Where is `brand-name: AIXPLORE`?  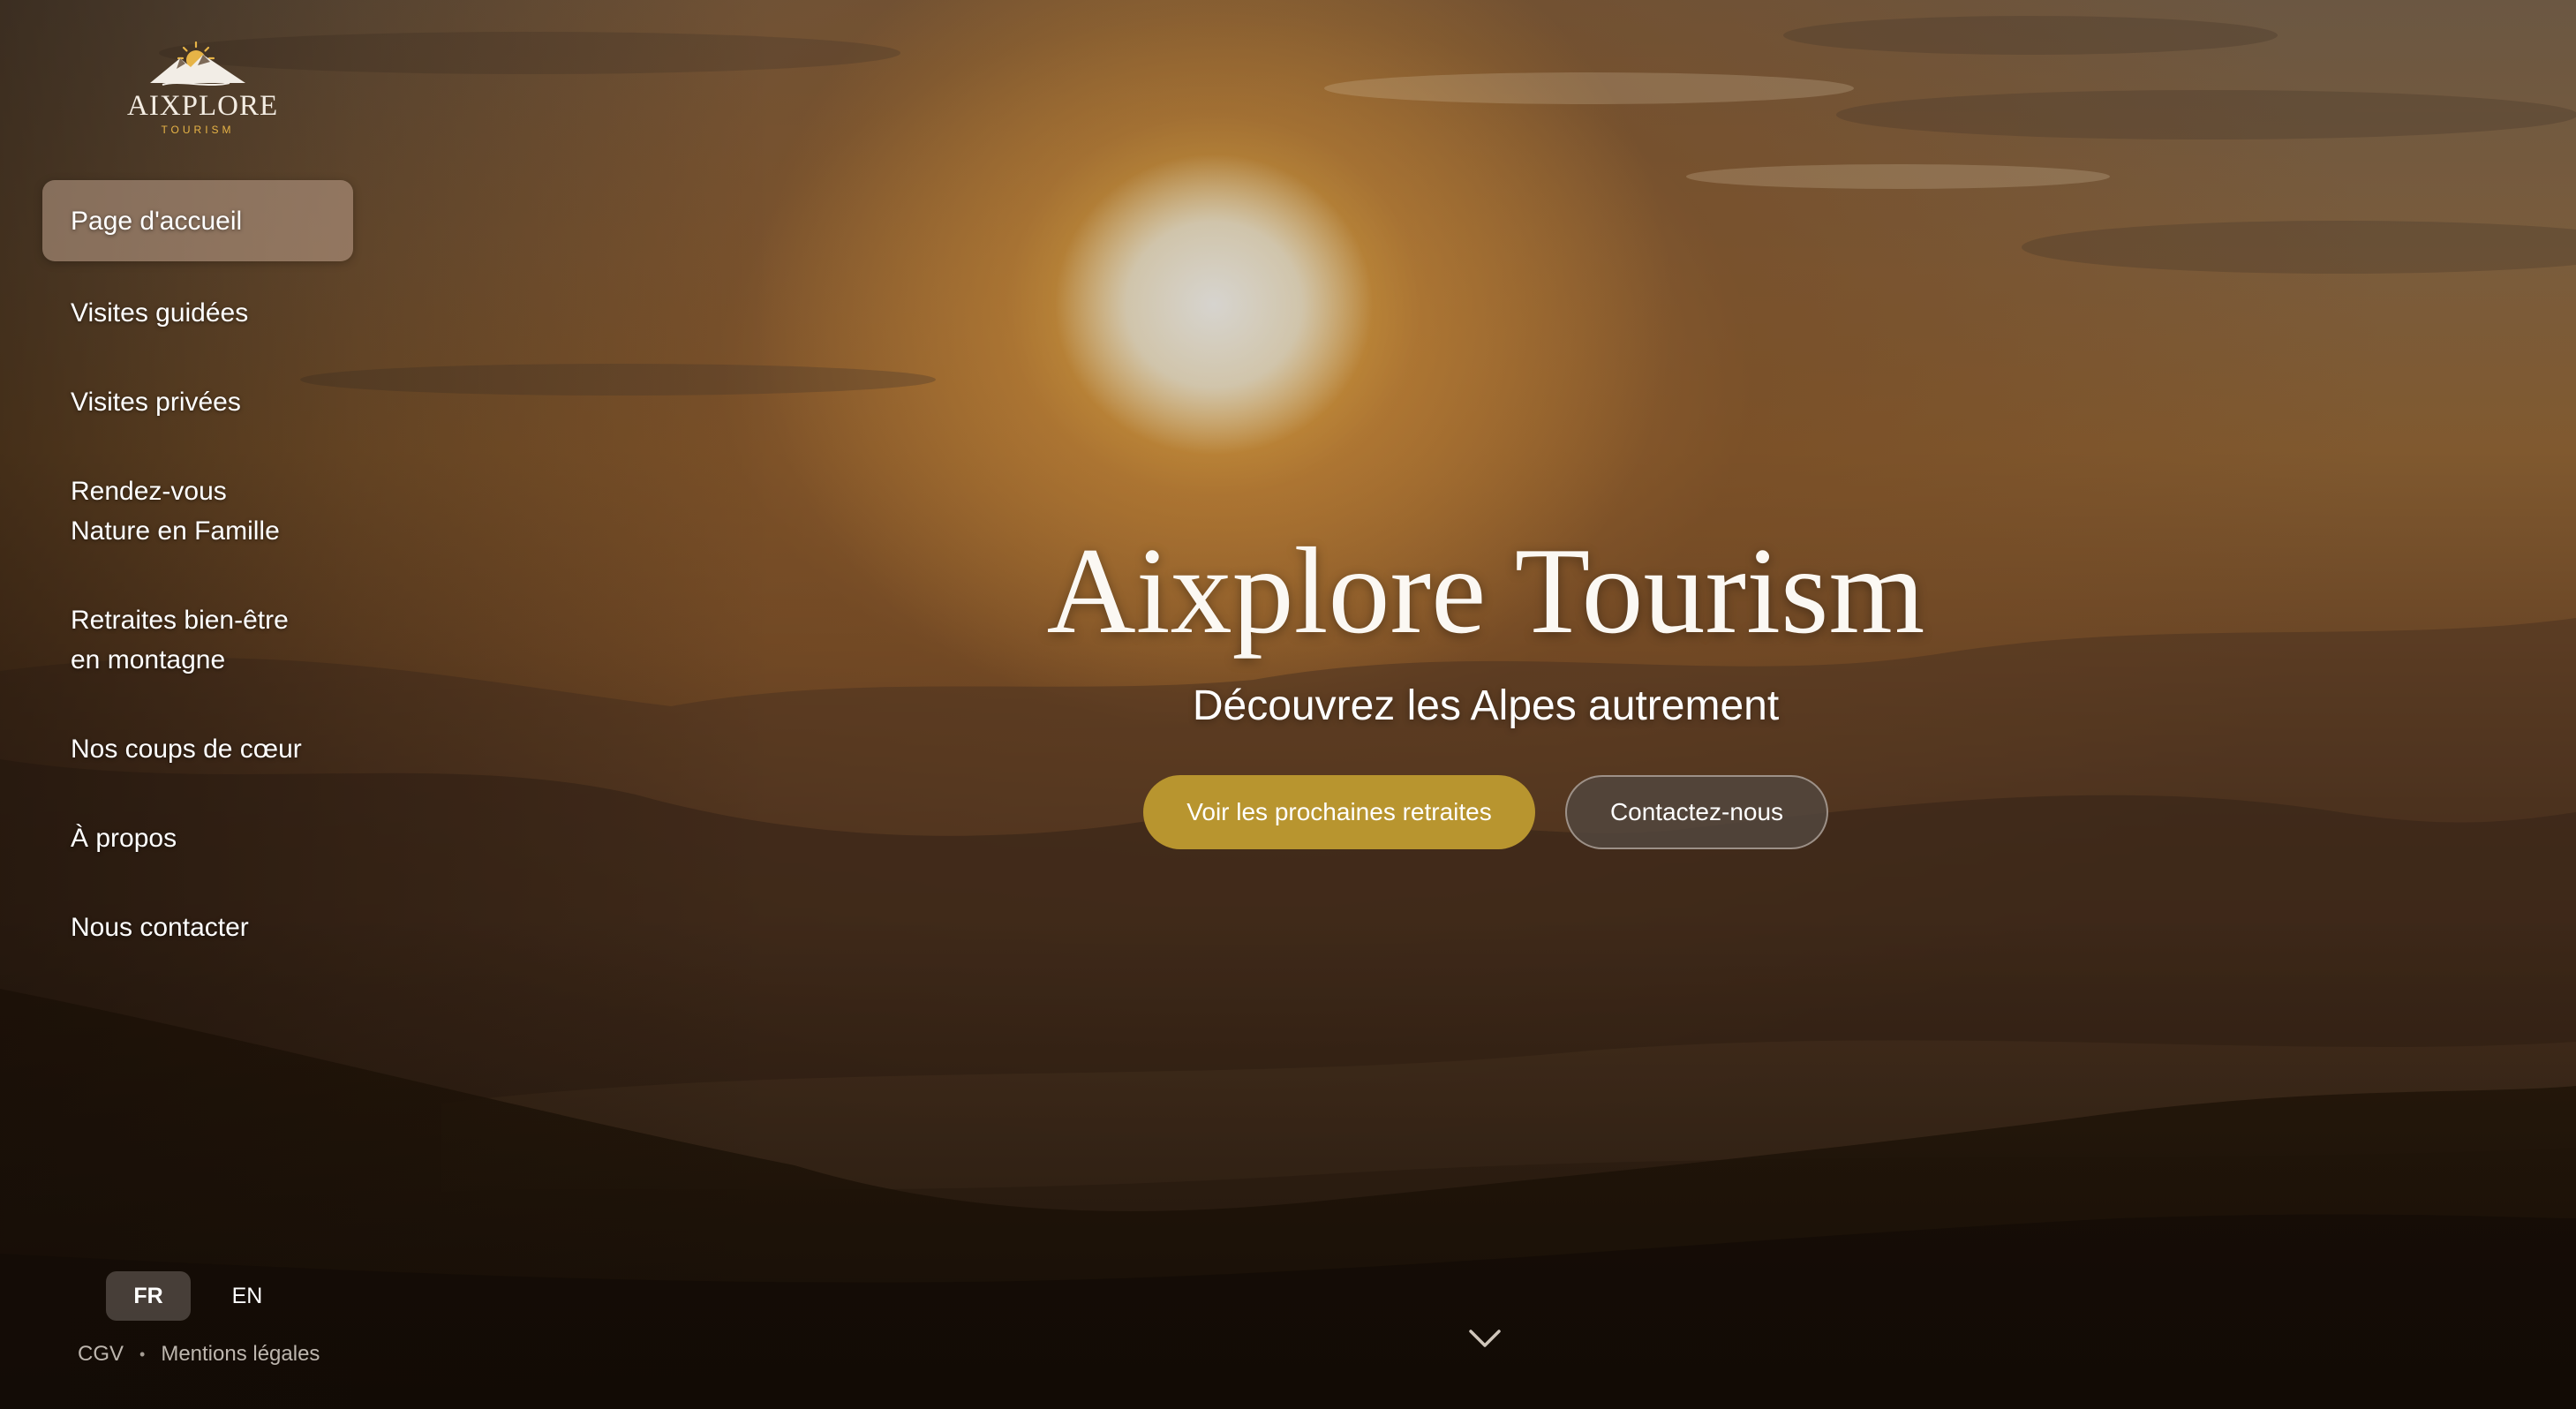
brand-name: AIXPLORE is located at coordinates (203, 106).